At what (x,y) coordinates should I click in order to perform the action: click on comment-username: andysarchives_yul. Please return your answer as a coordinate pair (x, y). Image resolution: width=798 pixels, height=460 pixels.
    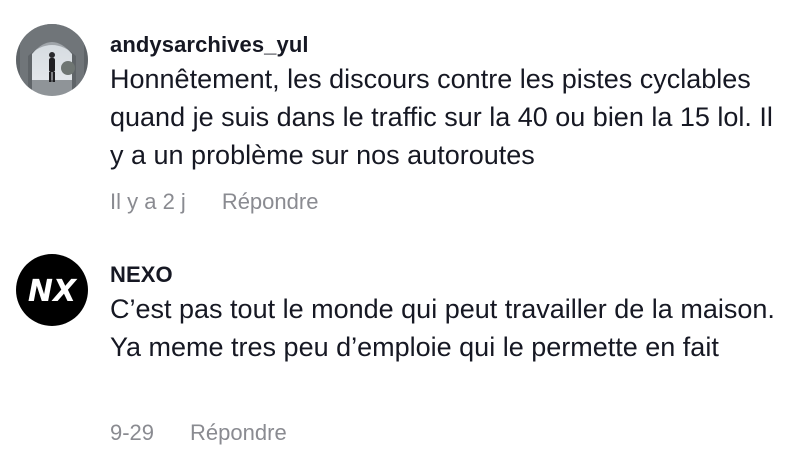
    Looking at the image, I should click on (209, 45).